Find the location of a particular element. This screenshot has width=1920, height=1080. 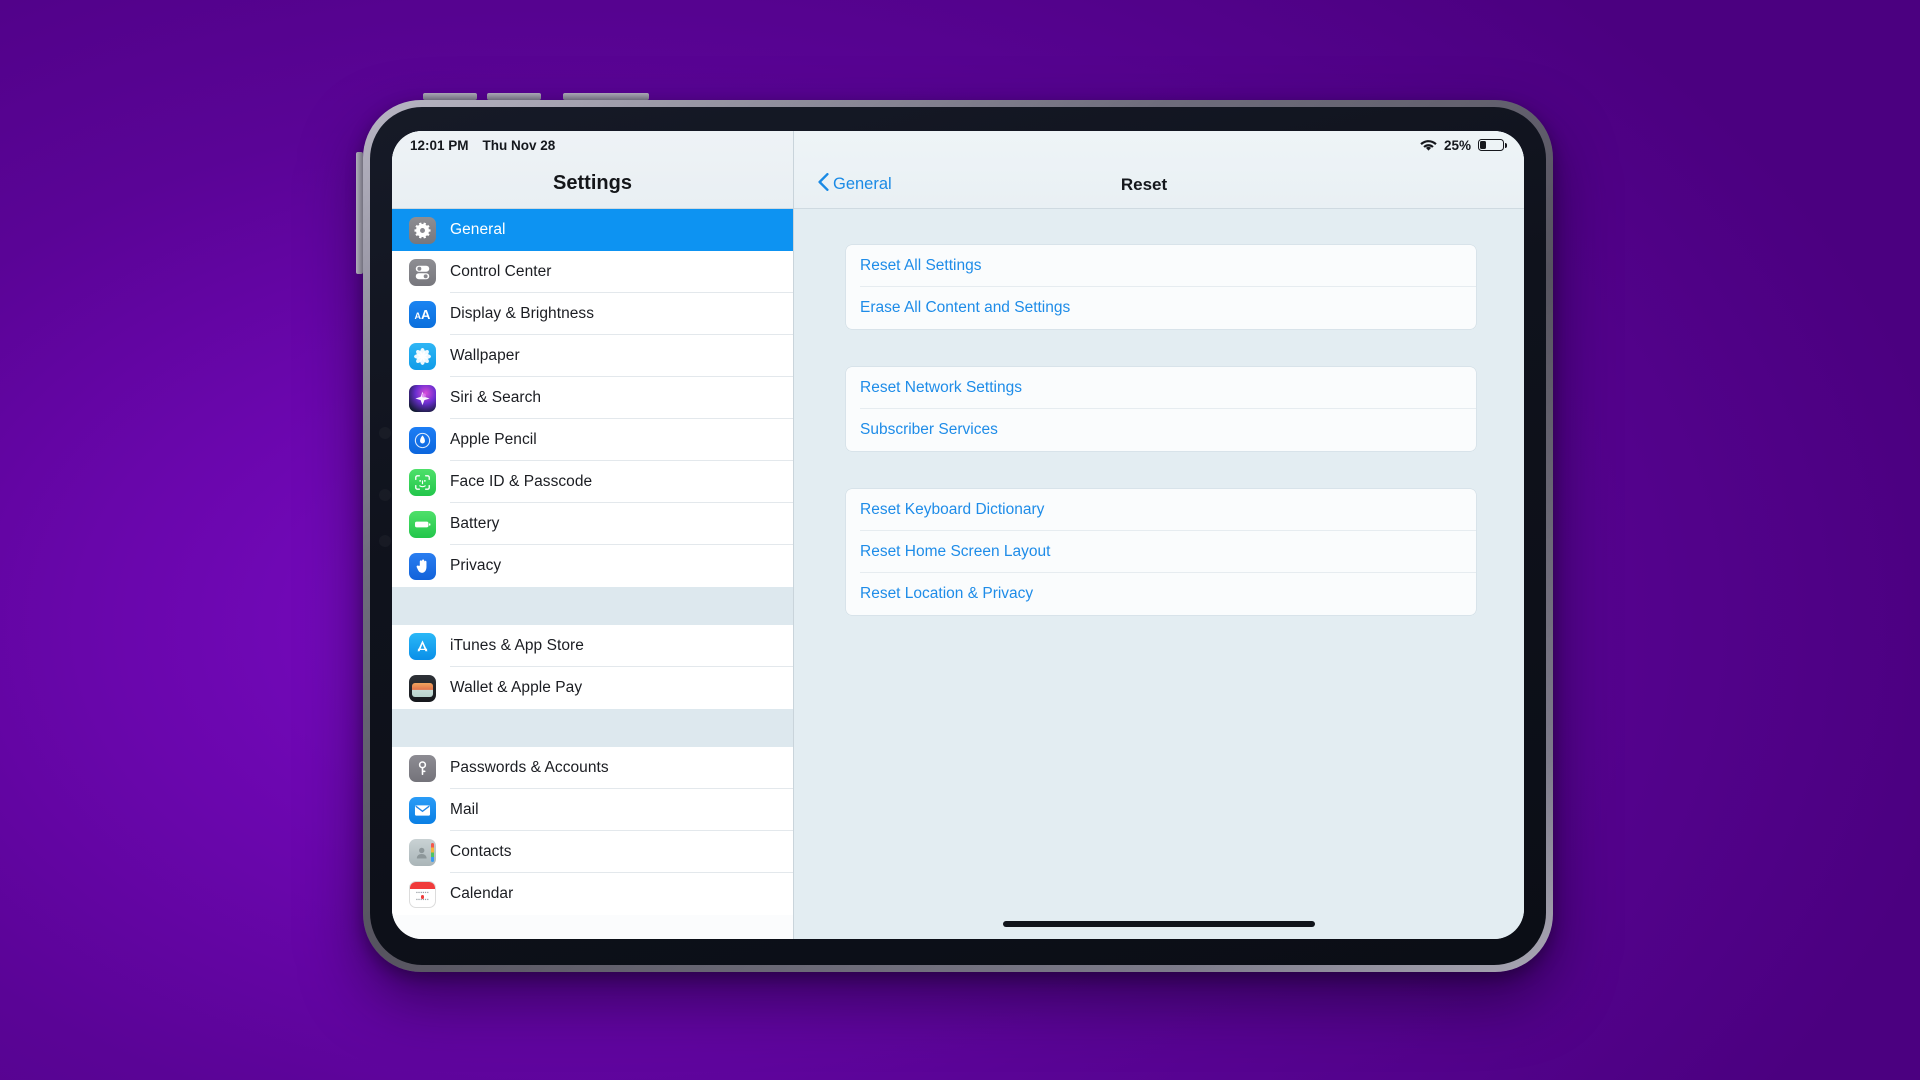

reset-row-reset-keyboard-dictionary: Reset Keyboard Dictionary is located at coordinates (1161, 510).